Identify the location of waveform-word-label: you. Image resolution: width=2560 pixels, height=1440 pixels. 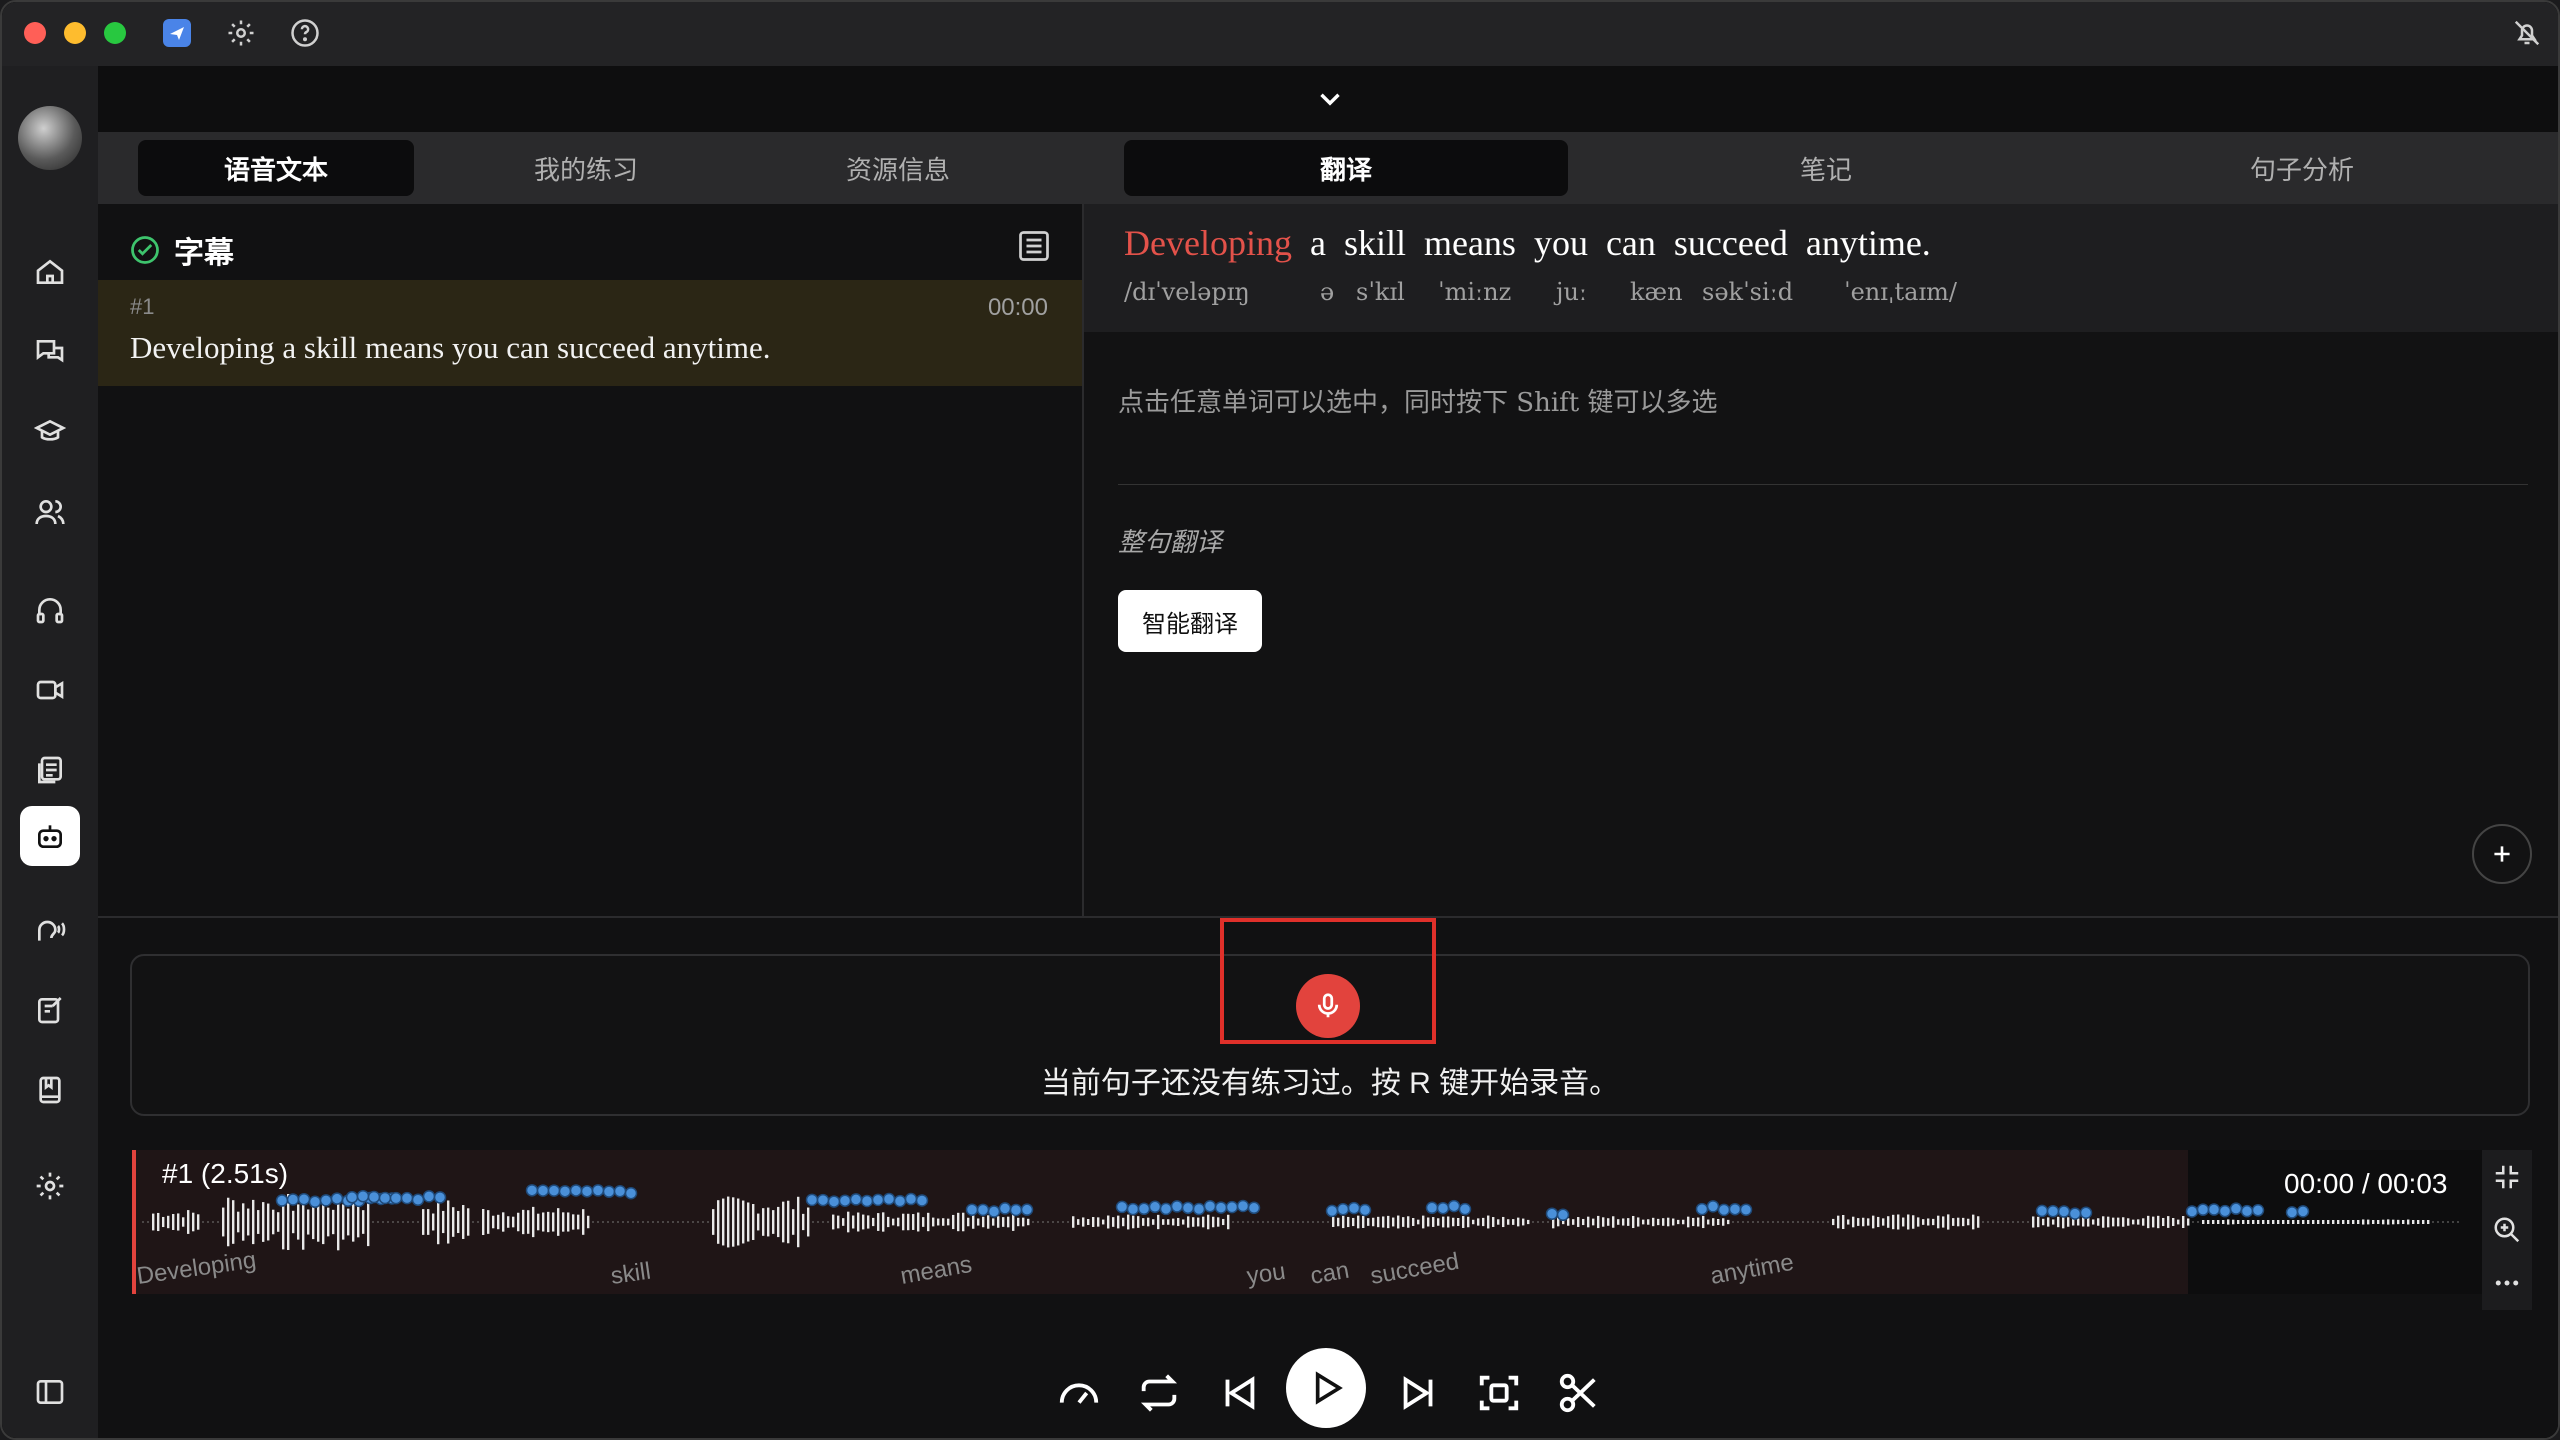
(1266, 1274).